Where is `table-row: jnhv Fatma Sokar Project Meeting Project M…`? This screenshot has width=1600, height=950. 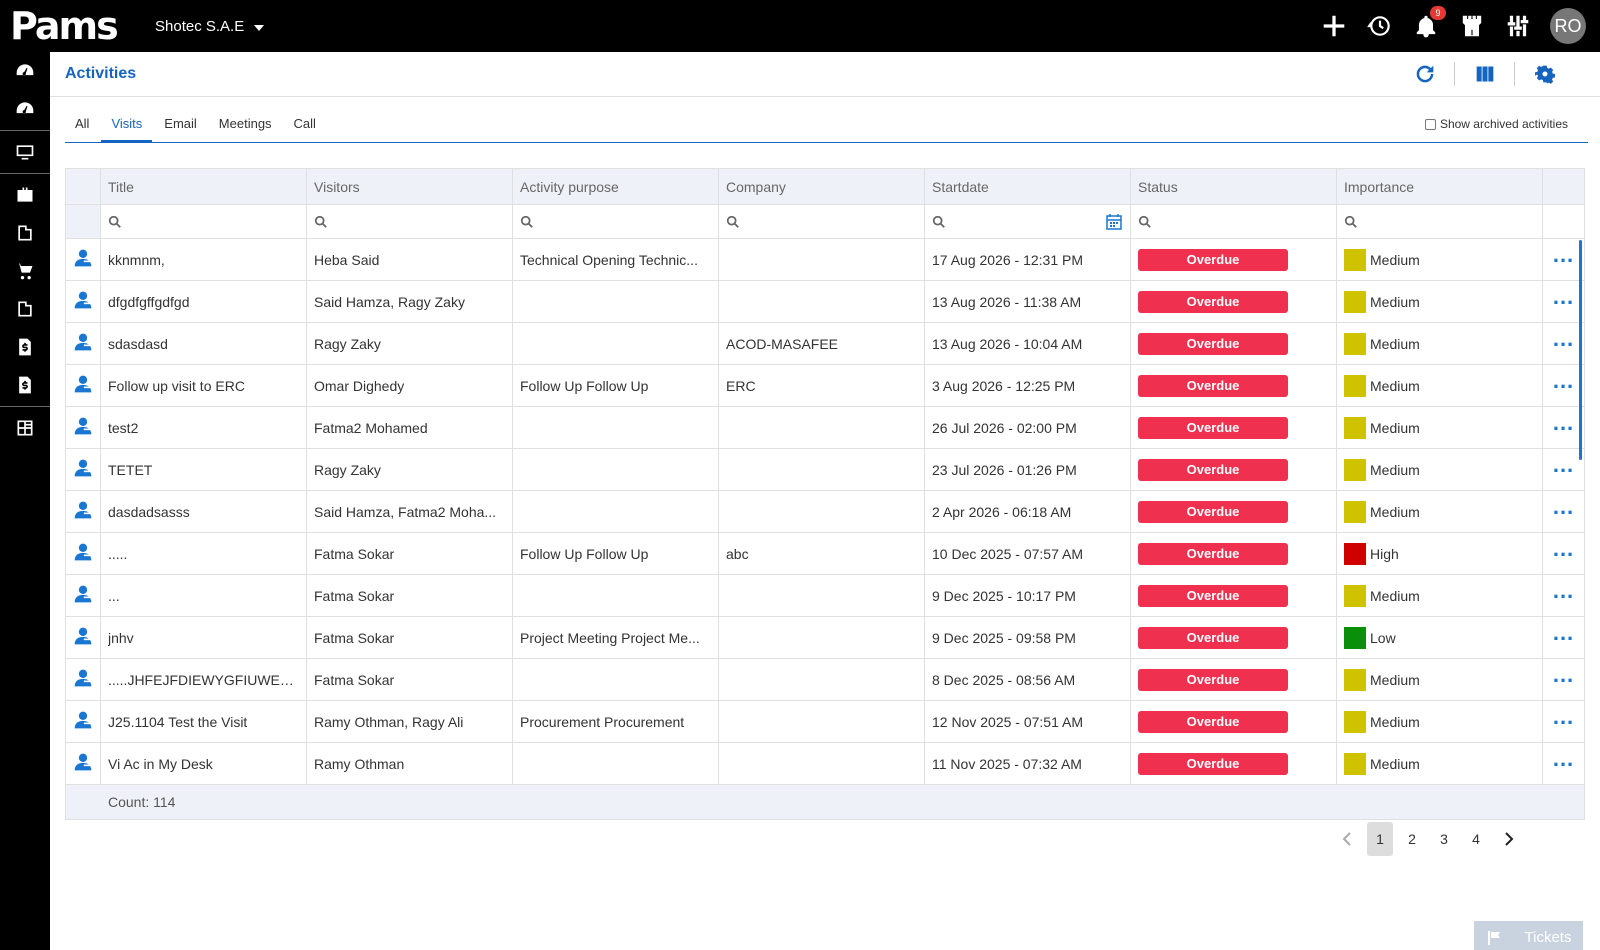
table-row: jnhv Fatma Sokar Project Meeting Project M… is located at coordinates (825, 638).